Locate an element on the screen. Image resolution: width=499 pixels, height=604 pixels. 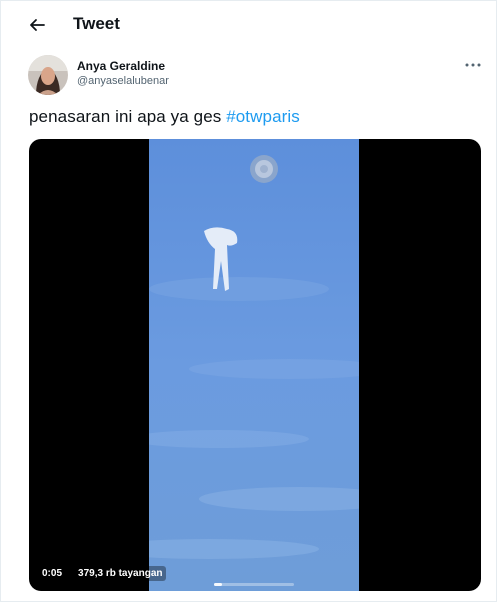
avatar is located at coordinates (48, 75).